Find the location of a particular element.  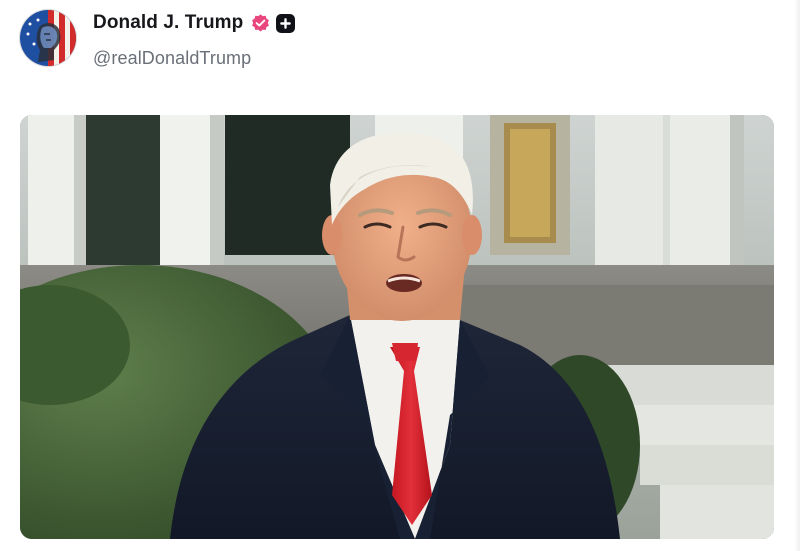

verified-badge-icon is located at coordinates (260, 23).